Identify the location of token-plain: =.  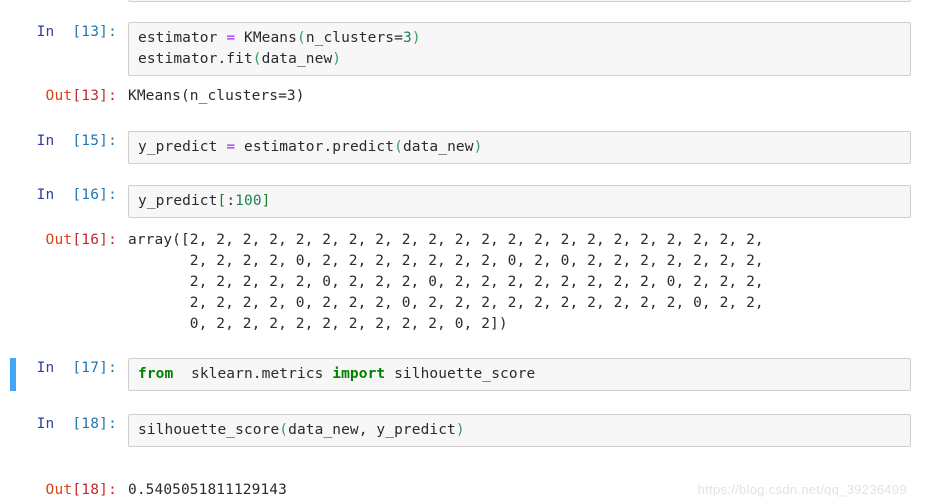
(398, 38).